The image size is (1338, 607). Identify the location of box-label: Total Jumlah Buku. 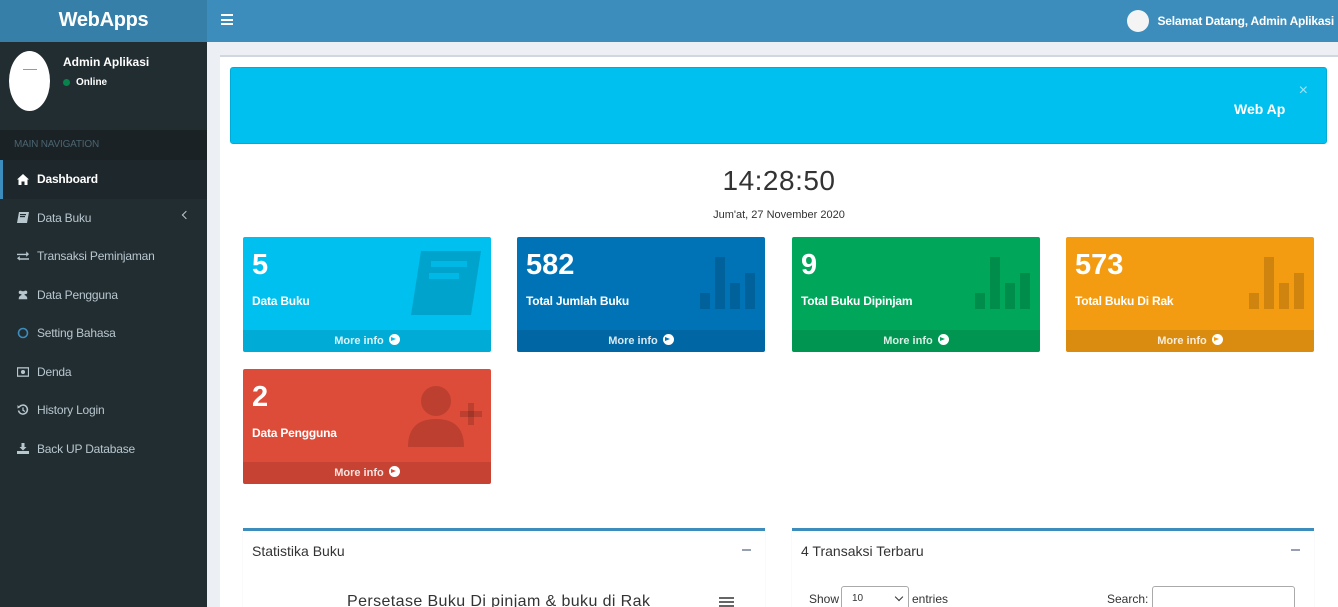
(578, 301).